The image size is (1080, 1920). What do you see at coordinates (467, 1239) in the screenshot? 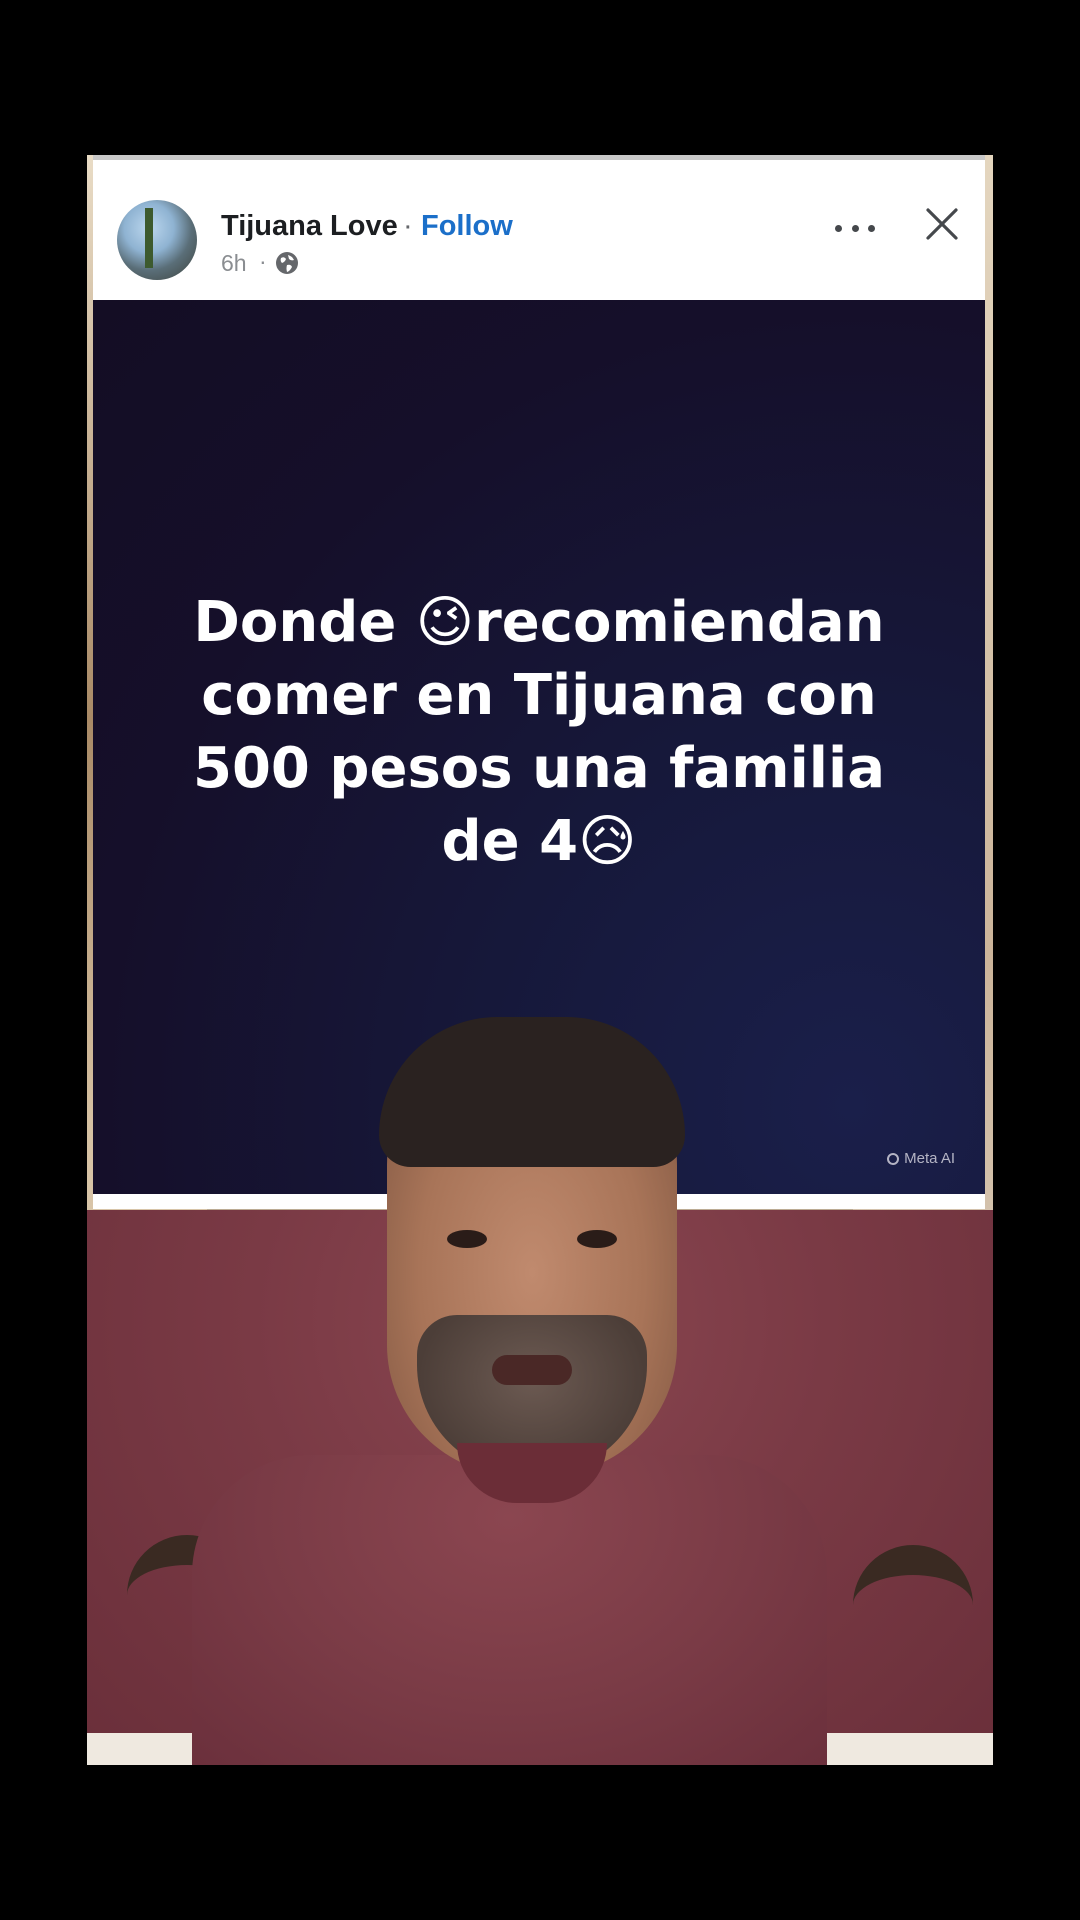
I see `presenter-eye-left` at bounding box center [467, 1239].